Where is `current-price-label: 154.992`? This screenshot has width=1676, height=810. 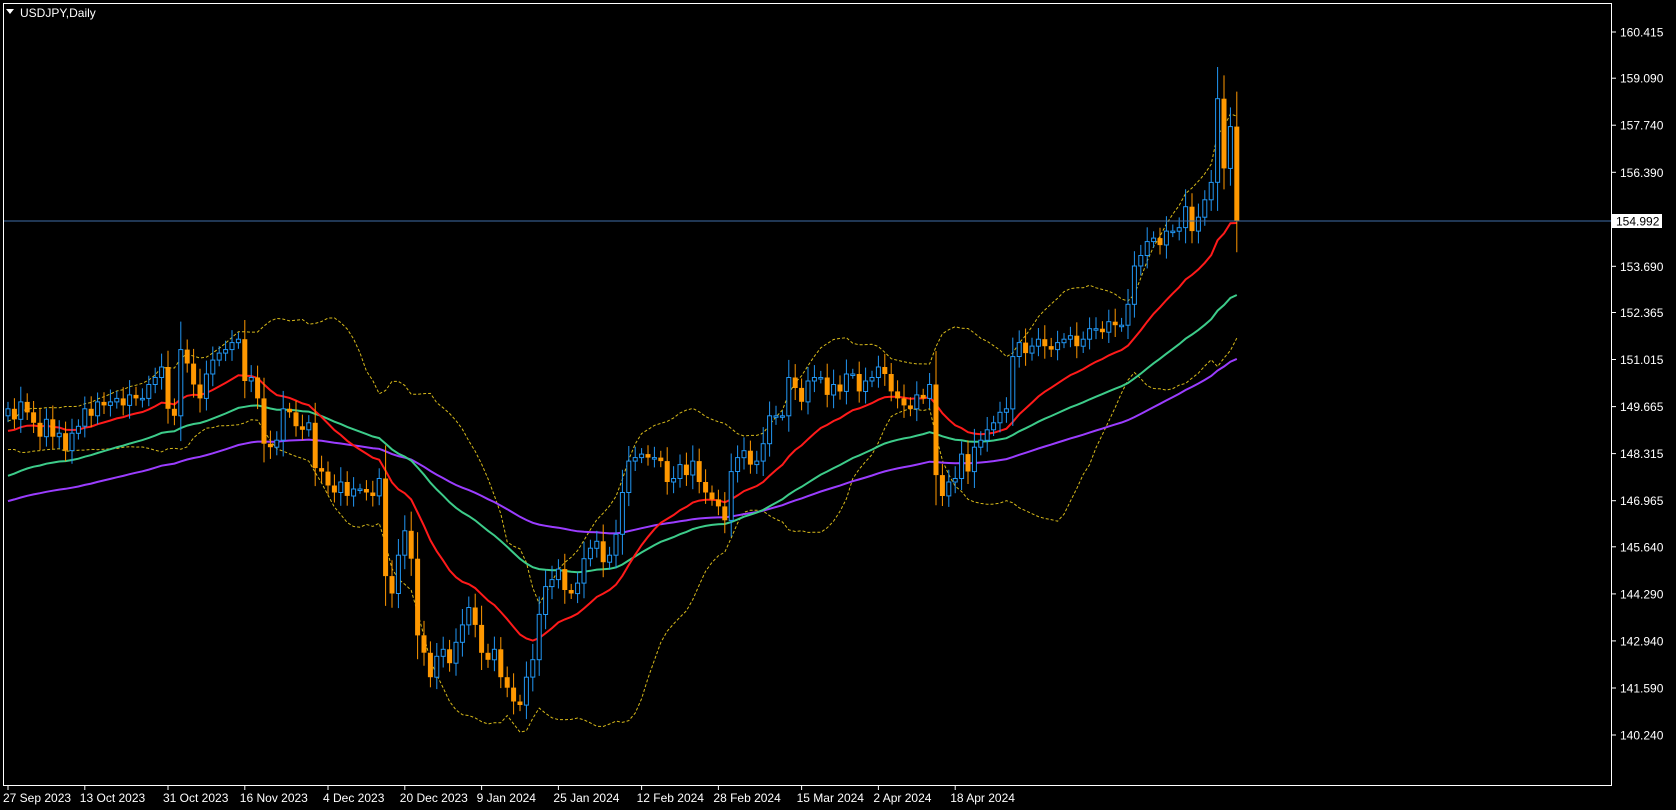
current-price-label: 154.992 is located at coordinates (1638, 222).